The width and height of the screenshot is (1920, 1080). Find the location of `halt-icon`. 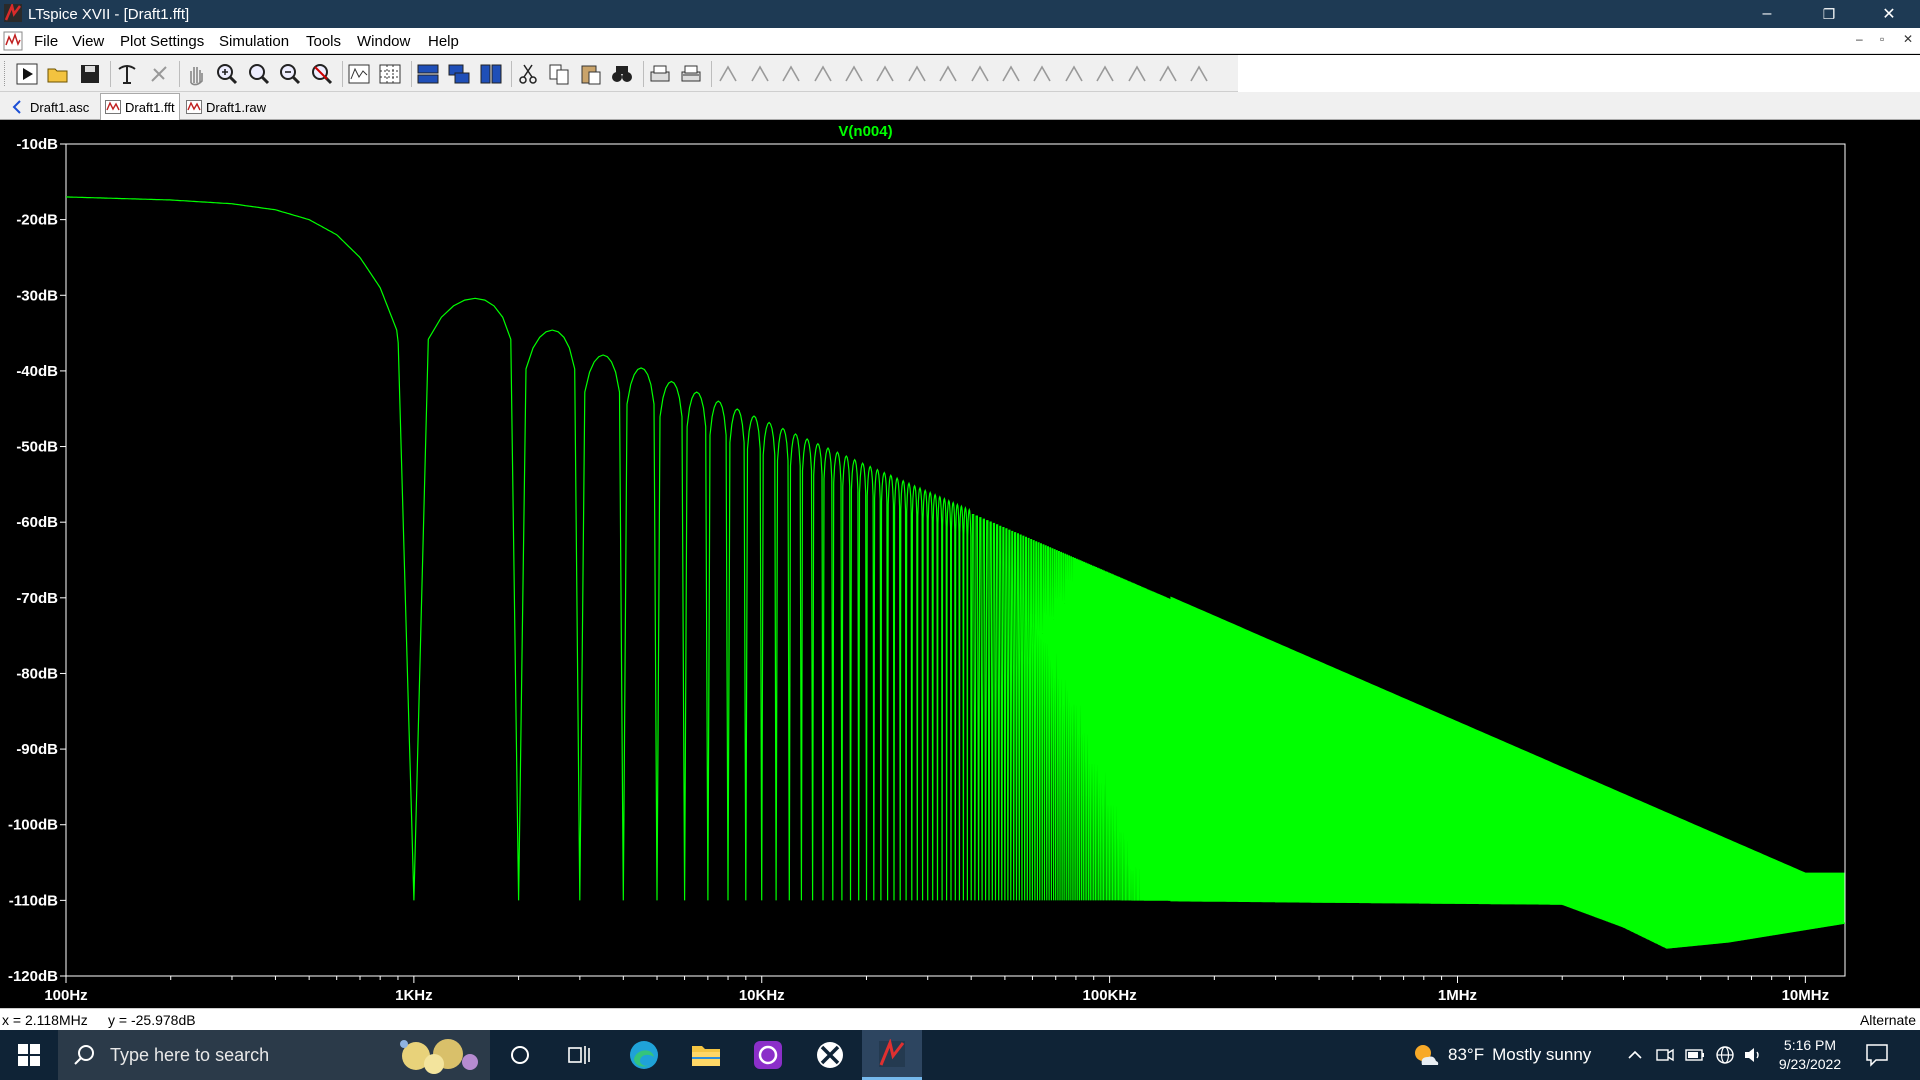

halt-icon is located at coordinates (159, 74).